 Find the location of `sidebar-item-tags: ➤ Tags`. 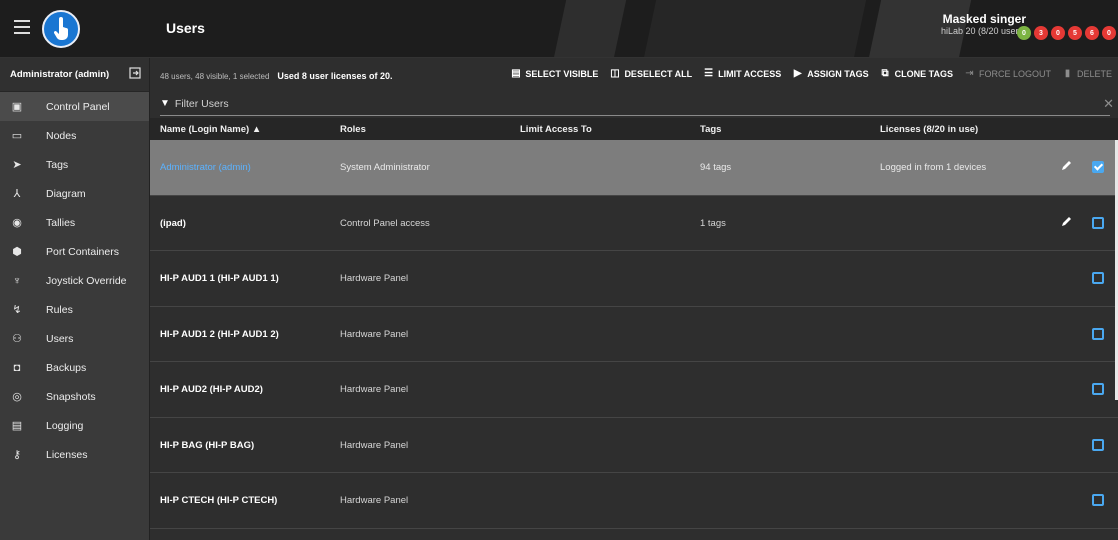

sidebar-item-tags: ➤ Tags is located at coordinates (74, 164).